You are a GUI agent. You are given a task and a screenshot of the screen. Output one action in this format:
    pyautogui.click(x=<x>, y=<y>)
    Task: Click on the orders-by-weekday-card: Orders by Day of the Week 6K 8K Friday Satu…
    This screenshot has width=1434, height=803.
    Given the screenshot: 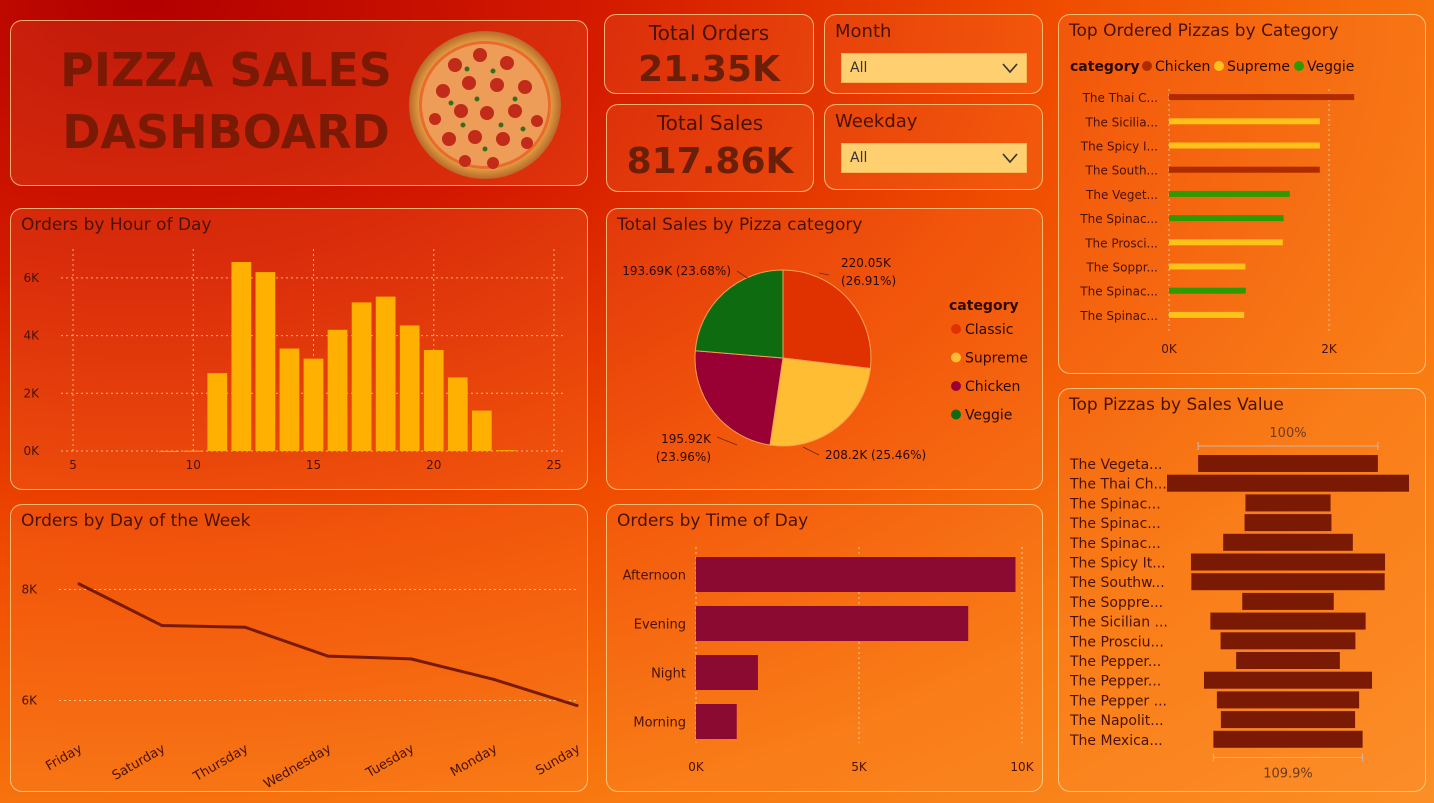 What is the action you would take?
    pyautogui.click(x=299, y=648)
    